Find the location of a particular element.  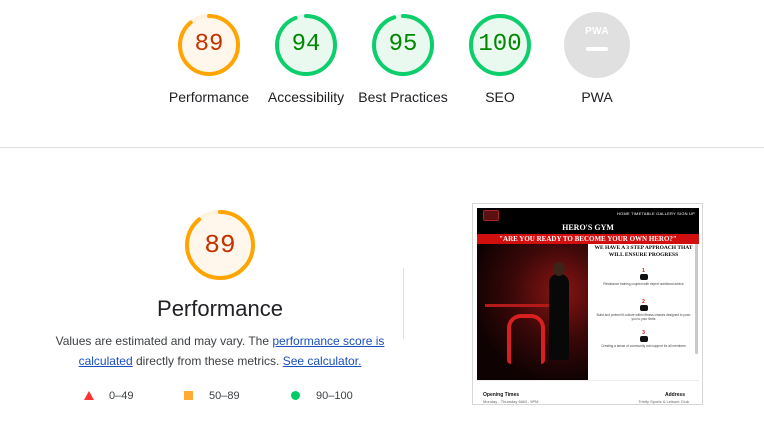

kettlebell-icon is located at coordinates (643, 308).